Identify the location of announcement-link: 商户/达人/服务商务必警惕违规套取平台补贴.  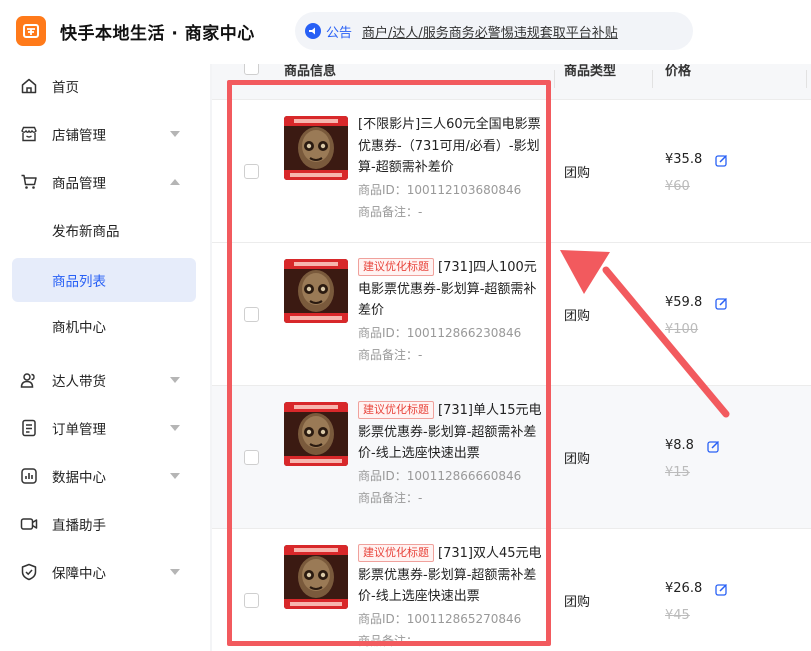
(490, 31).